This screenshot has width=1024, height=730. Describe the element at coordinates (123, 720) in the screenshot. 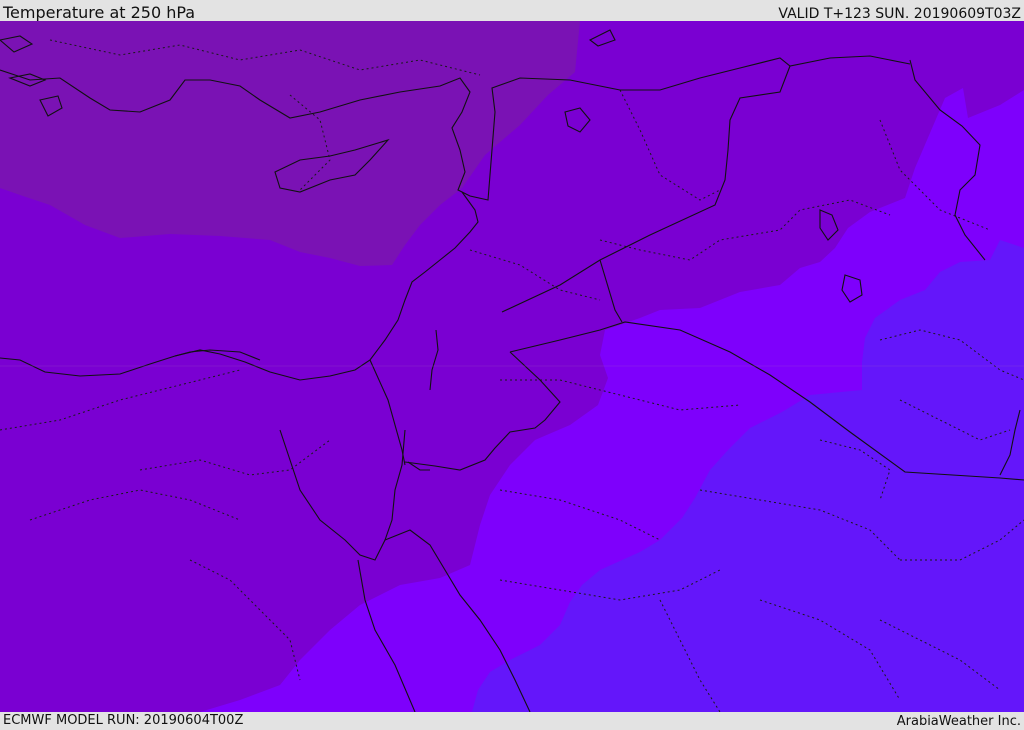

I see `model-run-label: ECMWF MODEL RUN: 20190604T00Z` at that location.